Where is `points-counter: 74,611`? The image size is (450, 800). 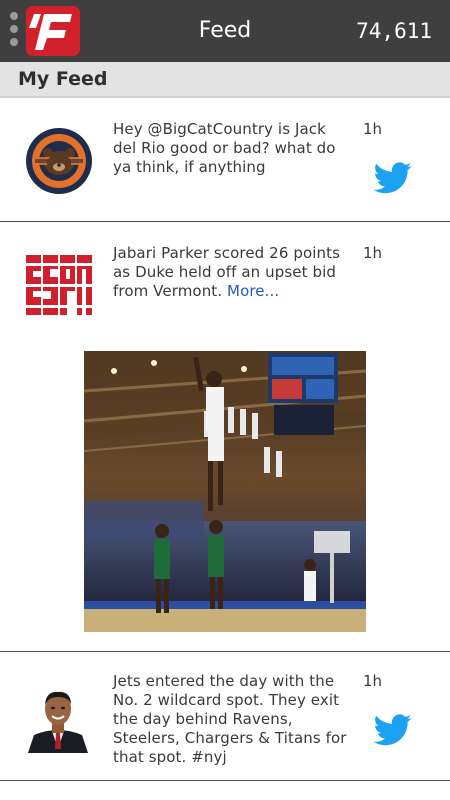
points-counter: 74,611 is located at coordinates (394, 31).